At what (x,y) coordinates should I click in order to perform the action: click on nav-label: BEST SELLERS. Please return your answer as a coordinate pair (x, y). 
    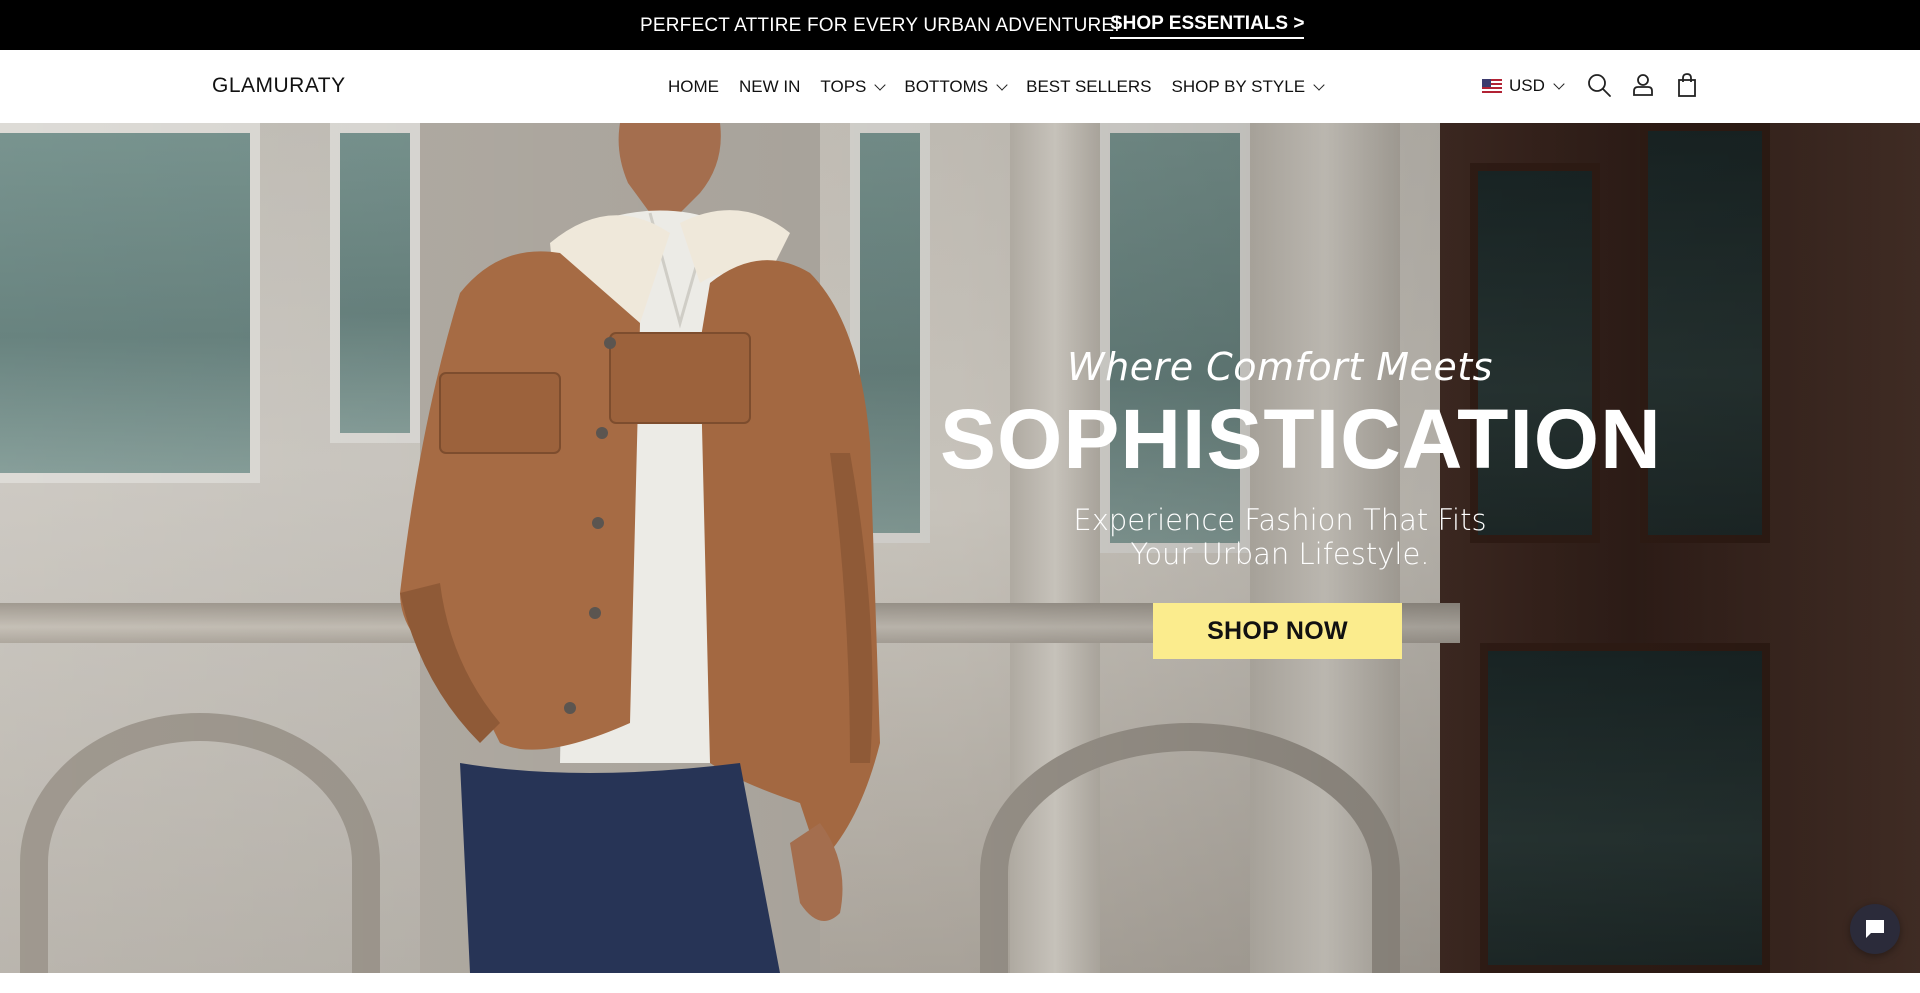
    Looking at the image, I should click on (1089, 86).